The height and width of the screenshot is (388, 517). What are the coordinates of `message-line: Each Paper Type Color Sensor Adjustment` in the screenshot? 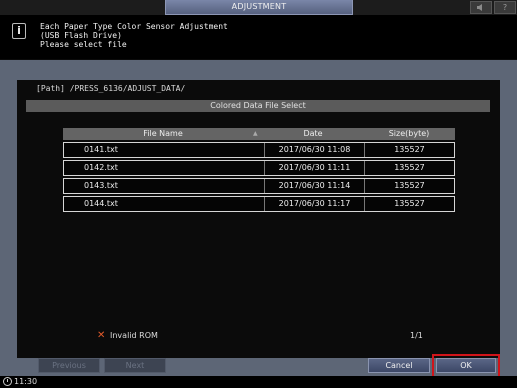 It's located at (134, 26).